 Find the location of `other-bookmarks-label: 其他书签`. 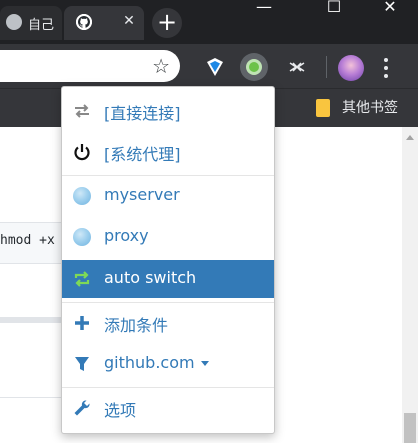

other-bookmarks-label: 其他书签 is located at coordinates (370, 107).